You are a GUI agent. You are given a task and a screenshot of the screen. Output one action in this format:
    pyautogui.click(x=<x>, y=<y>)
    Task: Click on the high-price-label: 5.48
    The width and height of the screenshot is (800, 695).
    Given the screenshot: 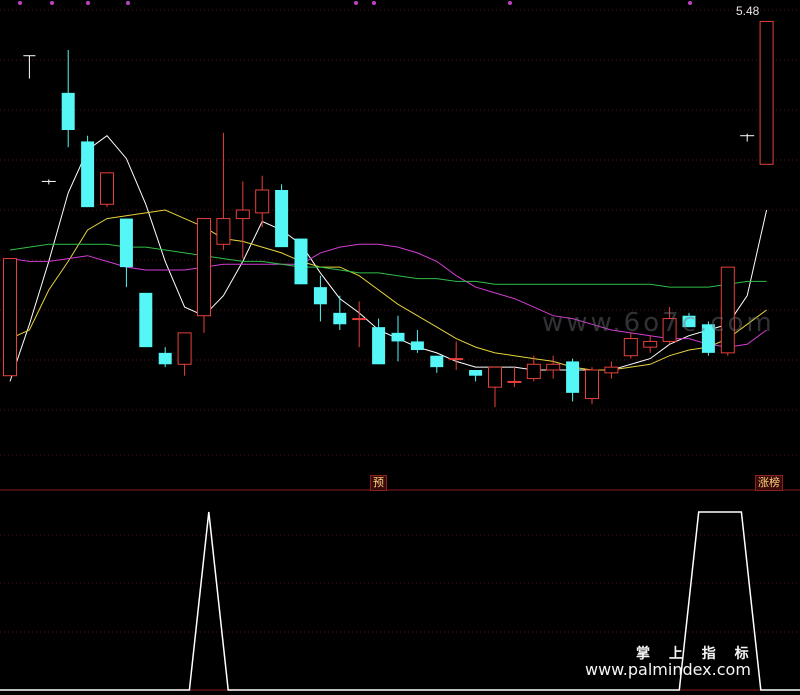 What is the action you would take?
    pyautogui.click(x=748, y=11)
    